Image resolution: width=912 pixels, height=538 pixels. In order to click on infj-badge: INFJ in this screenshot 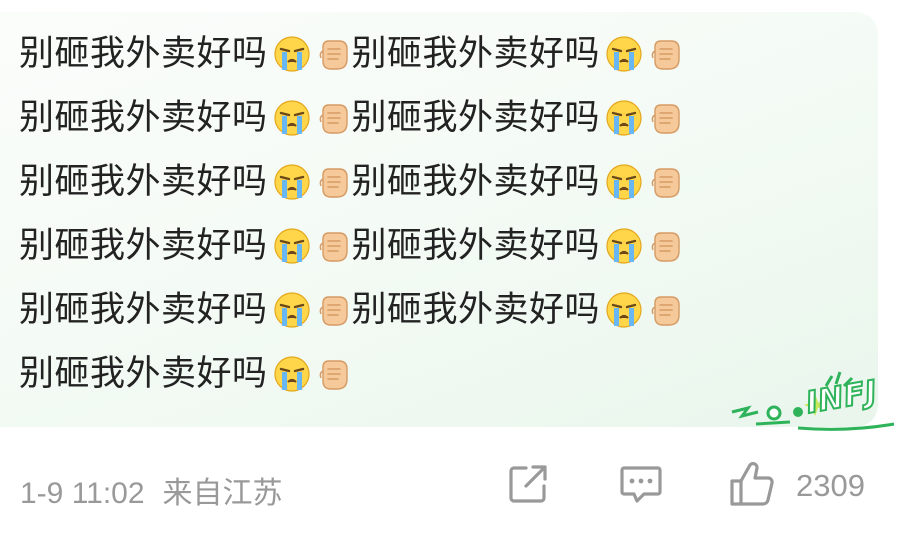, I will do `click(813, 403)`.